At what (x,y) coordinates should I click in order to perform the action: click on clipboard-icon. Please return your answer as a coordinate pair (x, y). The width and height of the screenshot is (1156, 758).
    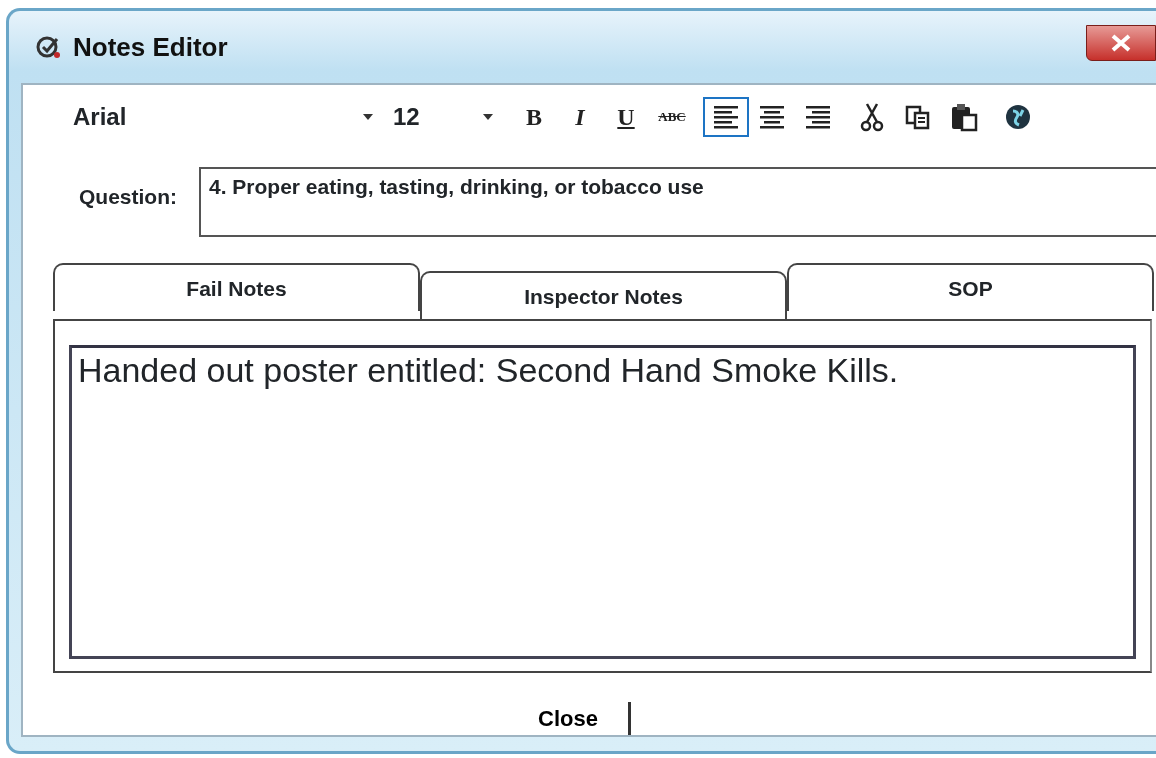
    Looking at the image, I should click on (964, 117).